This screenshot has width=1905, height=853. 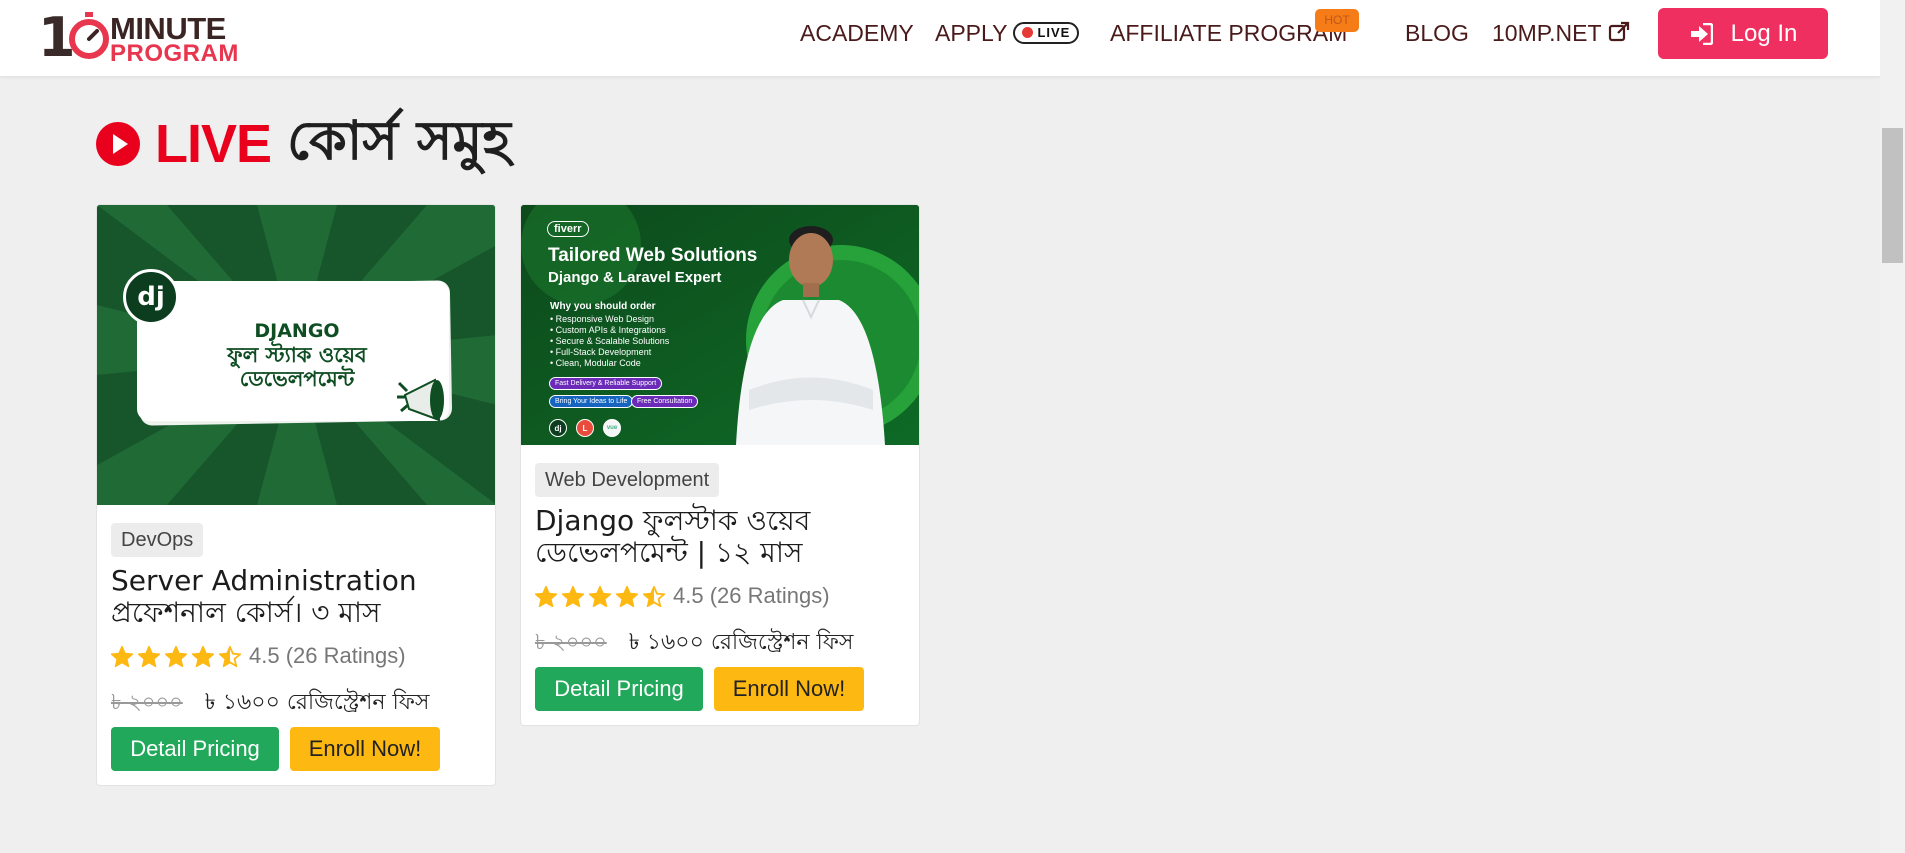 What do you see at coordinates (591, 401) in the screenshot?
I see `thumbnail-tag: Bring Your Ideas to Life` at bounding box center [591, 401].